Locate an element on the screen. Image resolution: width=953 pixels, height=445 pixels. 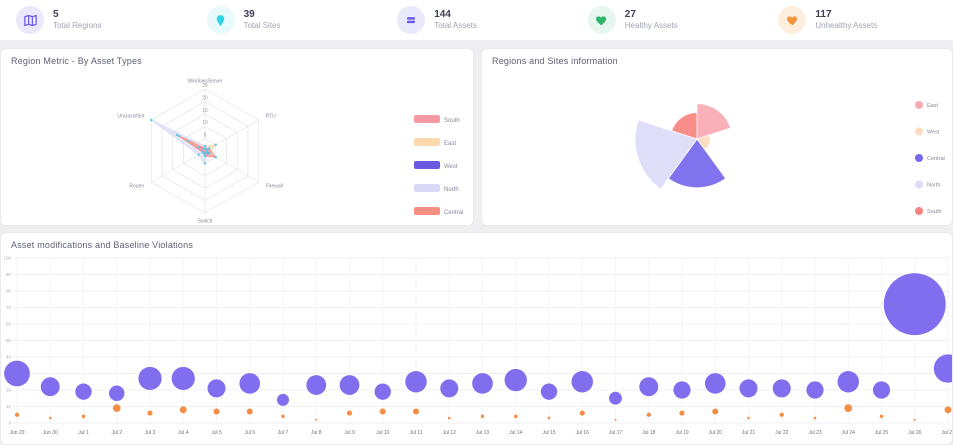
kpi-label: Total Sites is located at coordinates (262, 26).